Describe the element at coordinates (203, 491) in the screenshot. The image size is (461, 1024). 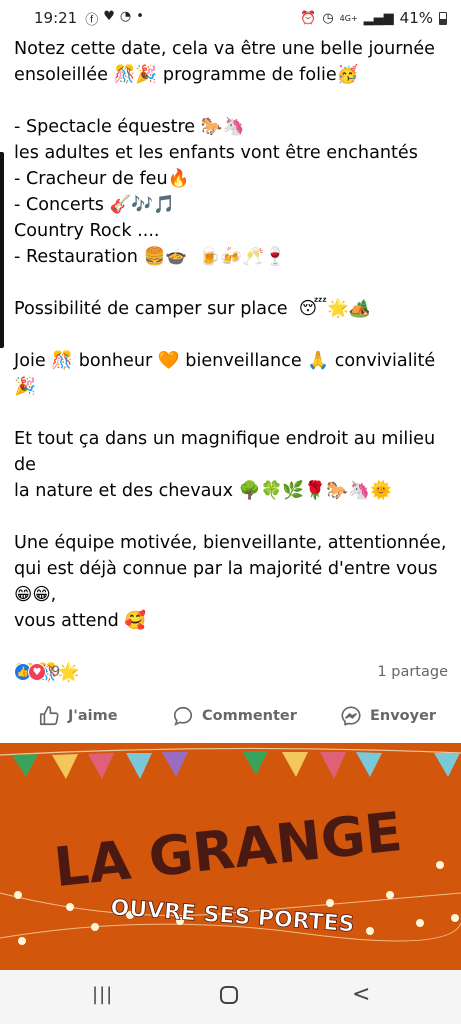
I see `post-line: la nature et des chevaux 🌳🍀🌿🌹🐎🦄🌞` at that location.